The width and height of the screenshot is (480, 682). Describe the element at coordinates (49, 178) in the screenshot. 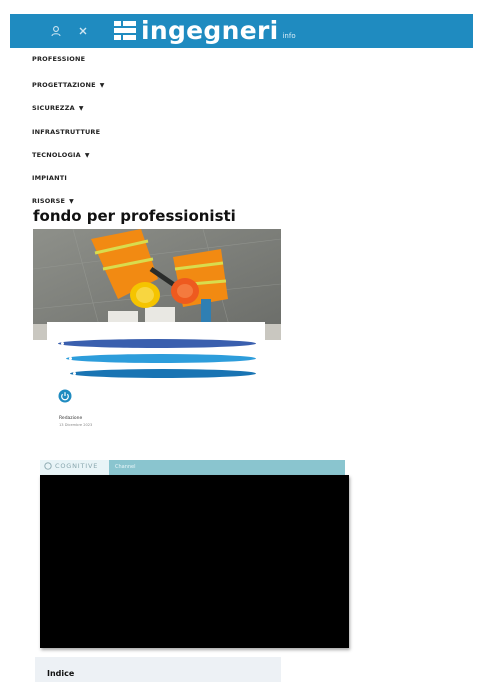

I see `nav-item-impianti: IMPIANTI` at that location.